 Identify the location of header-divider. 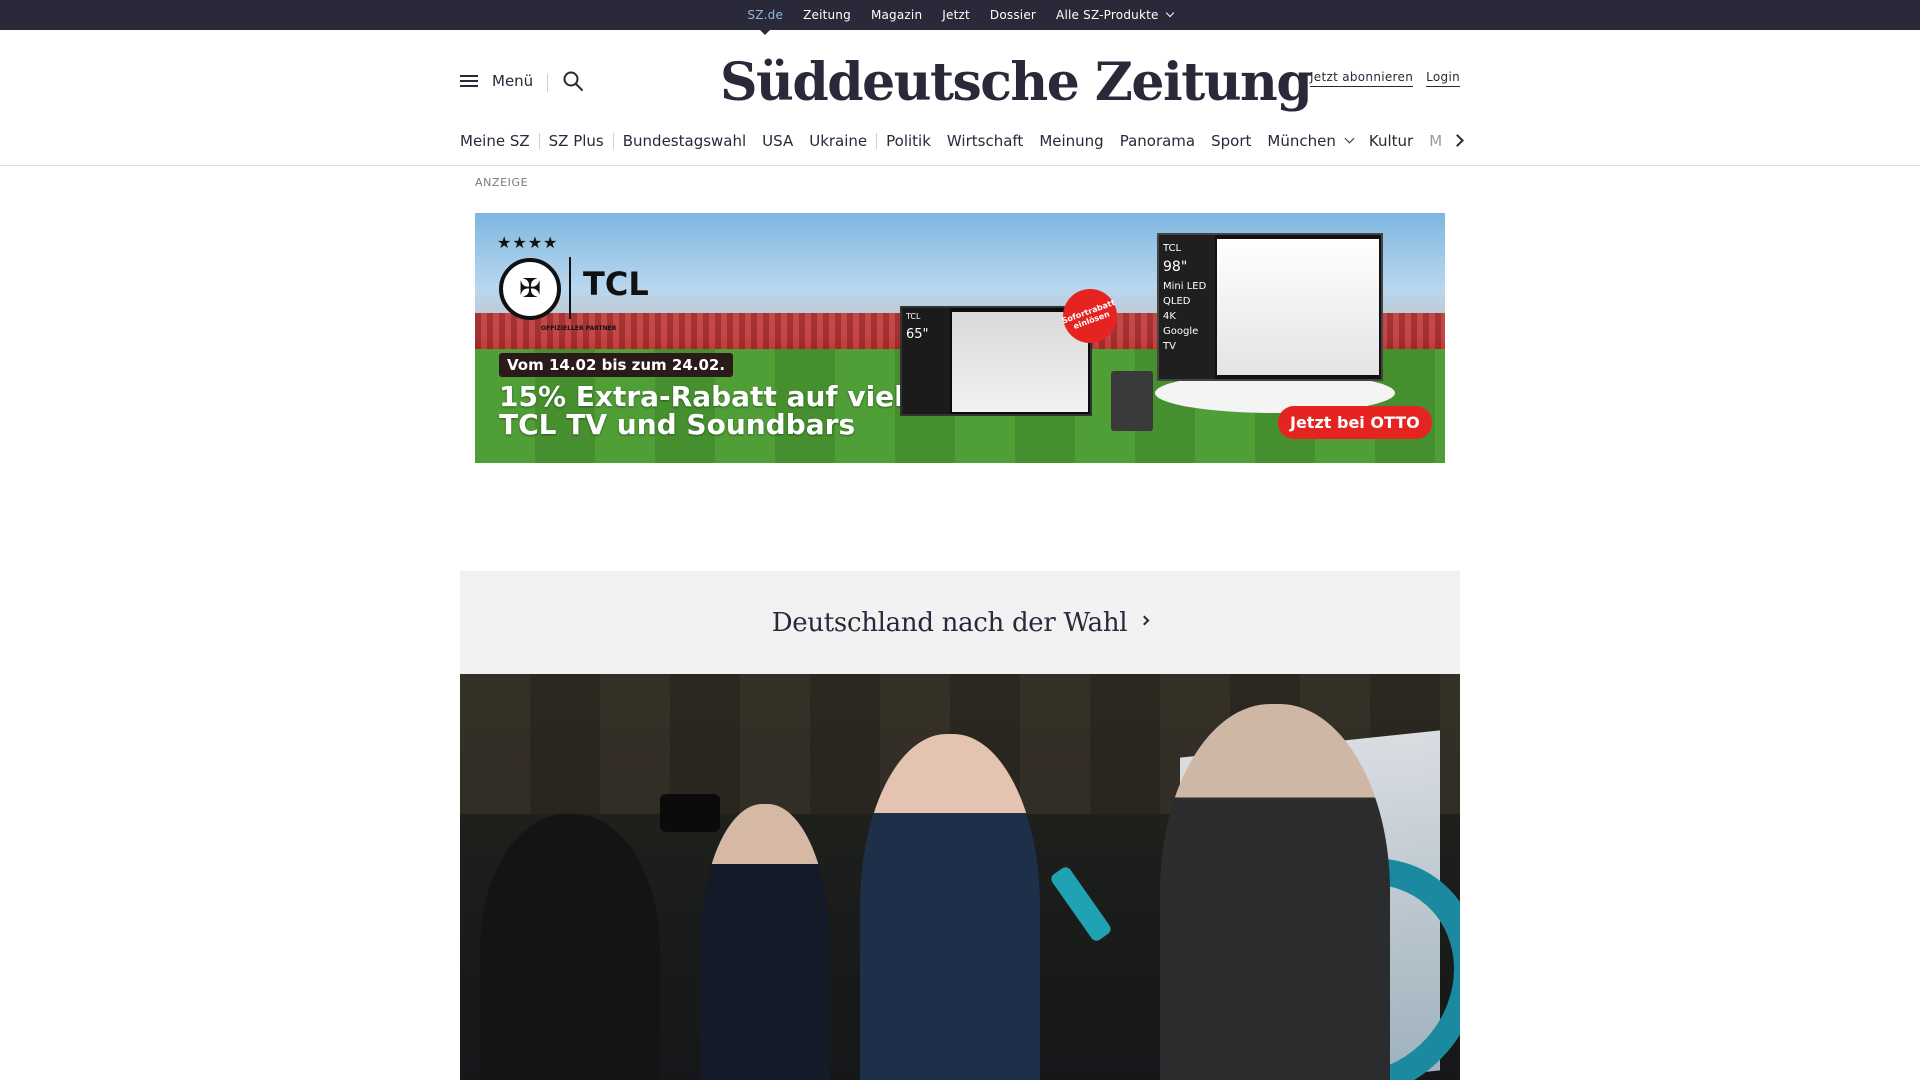
(547, 83).